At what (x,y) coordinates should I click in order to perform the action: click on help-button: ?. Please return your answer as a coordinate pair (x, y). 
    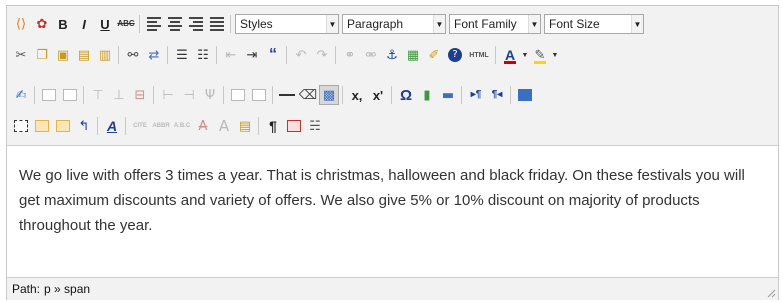
    Looking at the image, I should click on (455, 55).